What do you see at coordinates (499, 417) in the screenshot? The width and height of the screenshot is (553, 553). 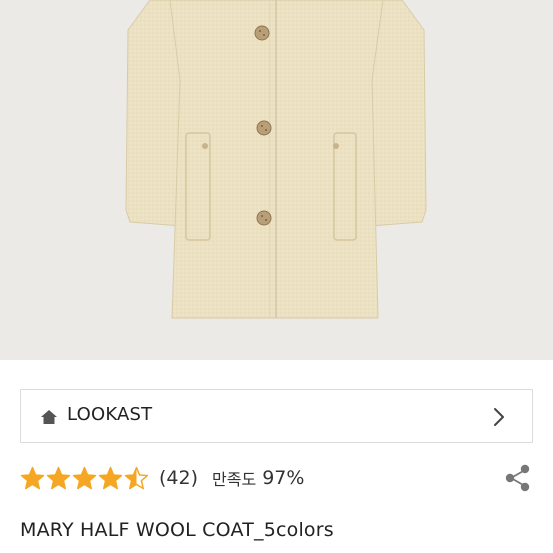 I see `chevron-right-icon` at bounding box center [499, 417].